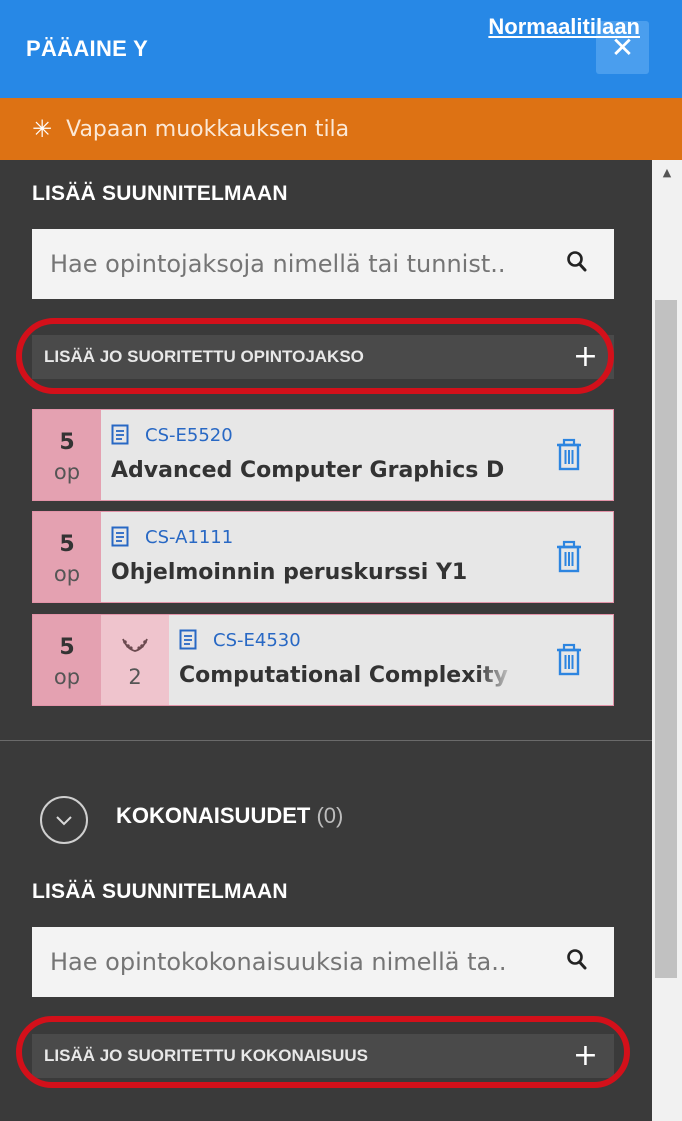 This screenshot has width=682, height=1121. I want to click on grade-value: 2, so click(135, 677).